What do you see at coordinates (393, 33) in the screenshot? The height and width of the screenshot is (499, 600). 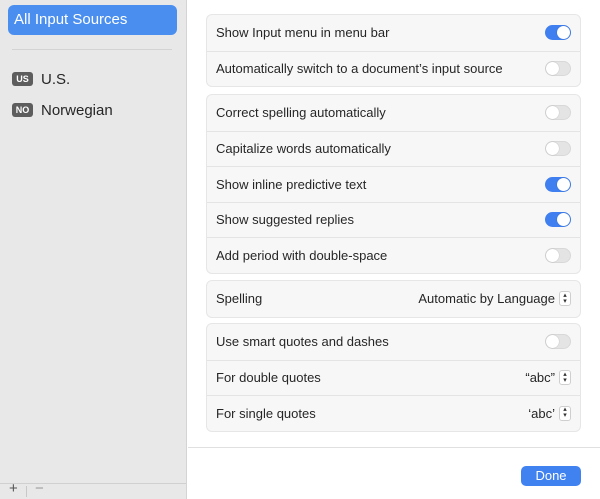 I see `setting-row: Show Input menu in menu bar` at bounding box center [393, 33].